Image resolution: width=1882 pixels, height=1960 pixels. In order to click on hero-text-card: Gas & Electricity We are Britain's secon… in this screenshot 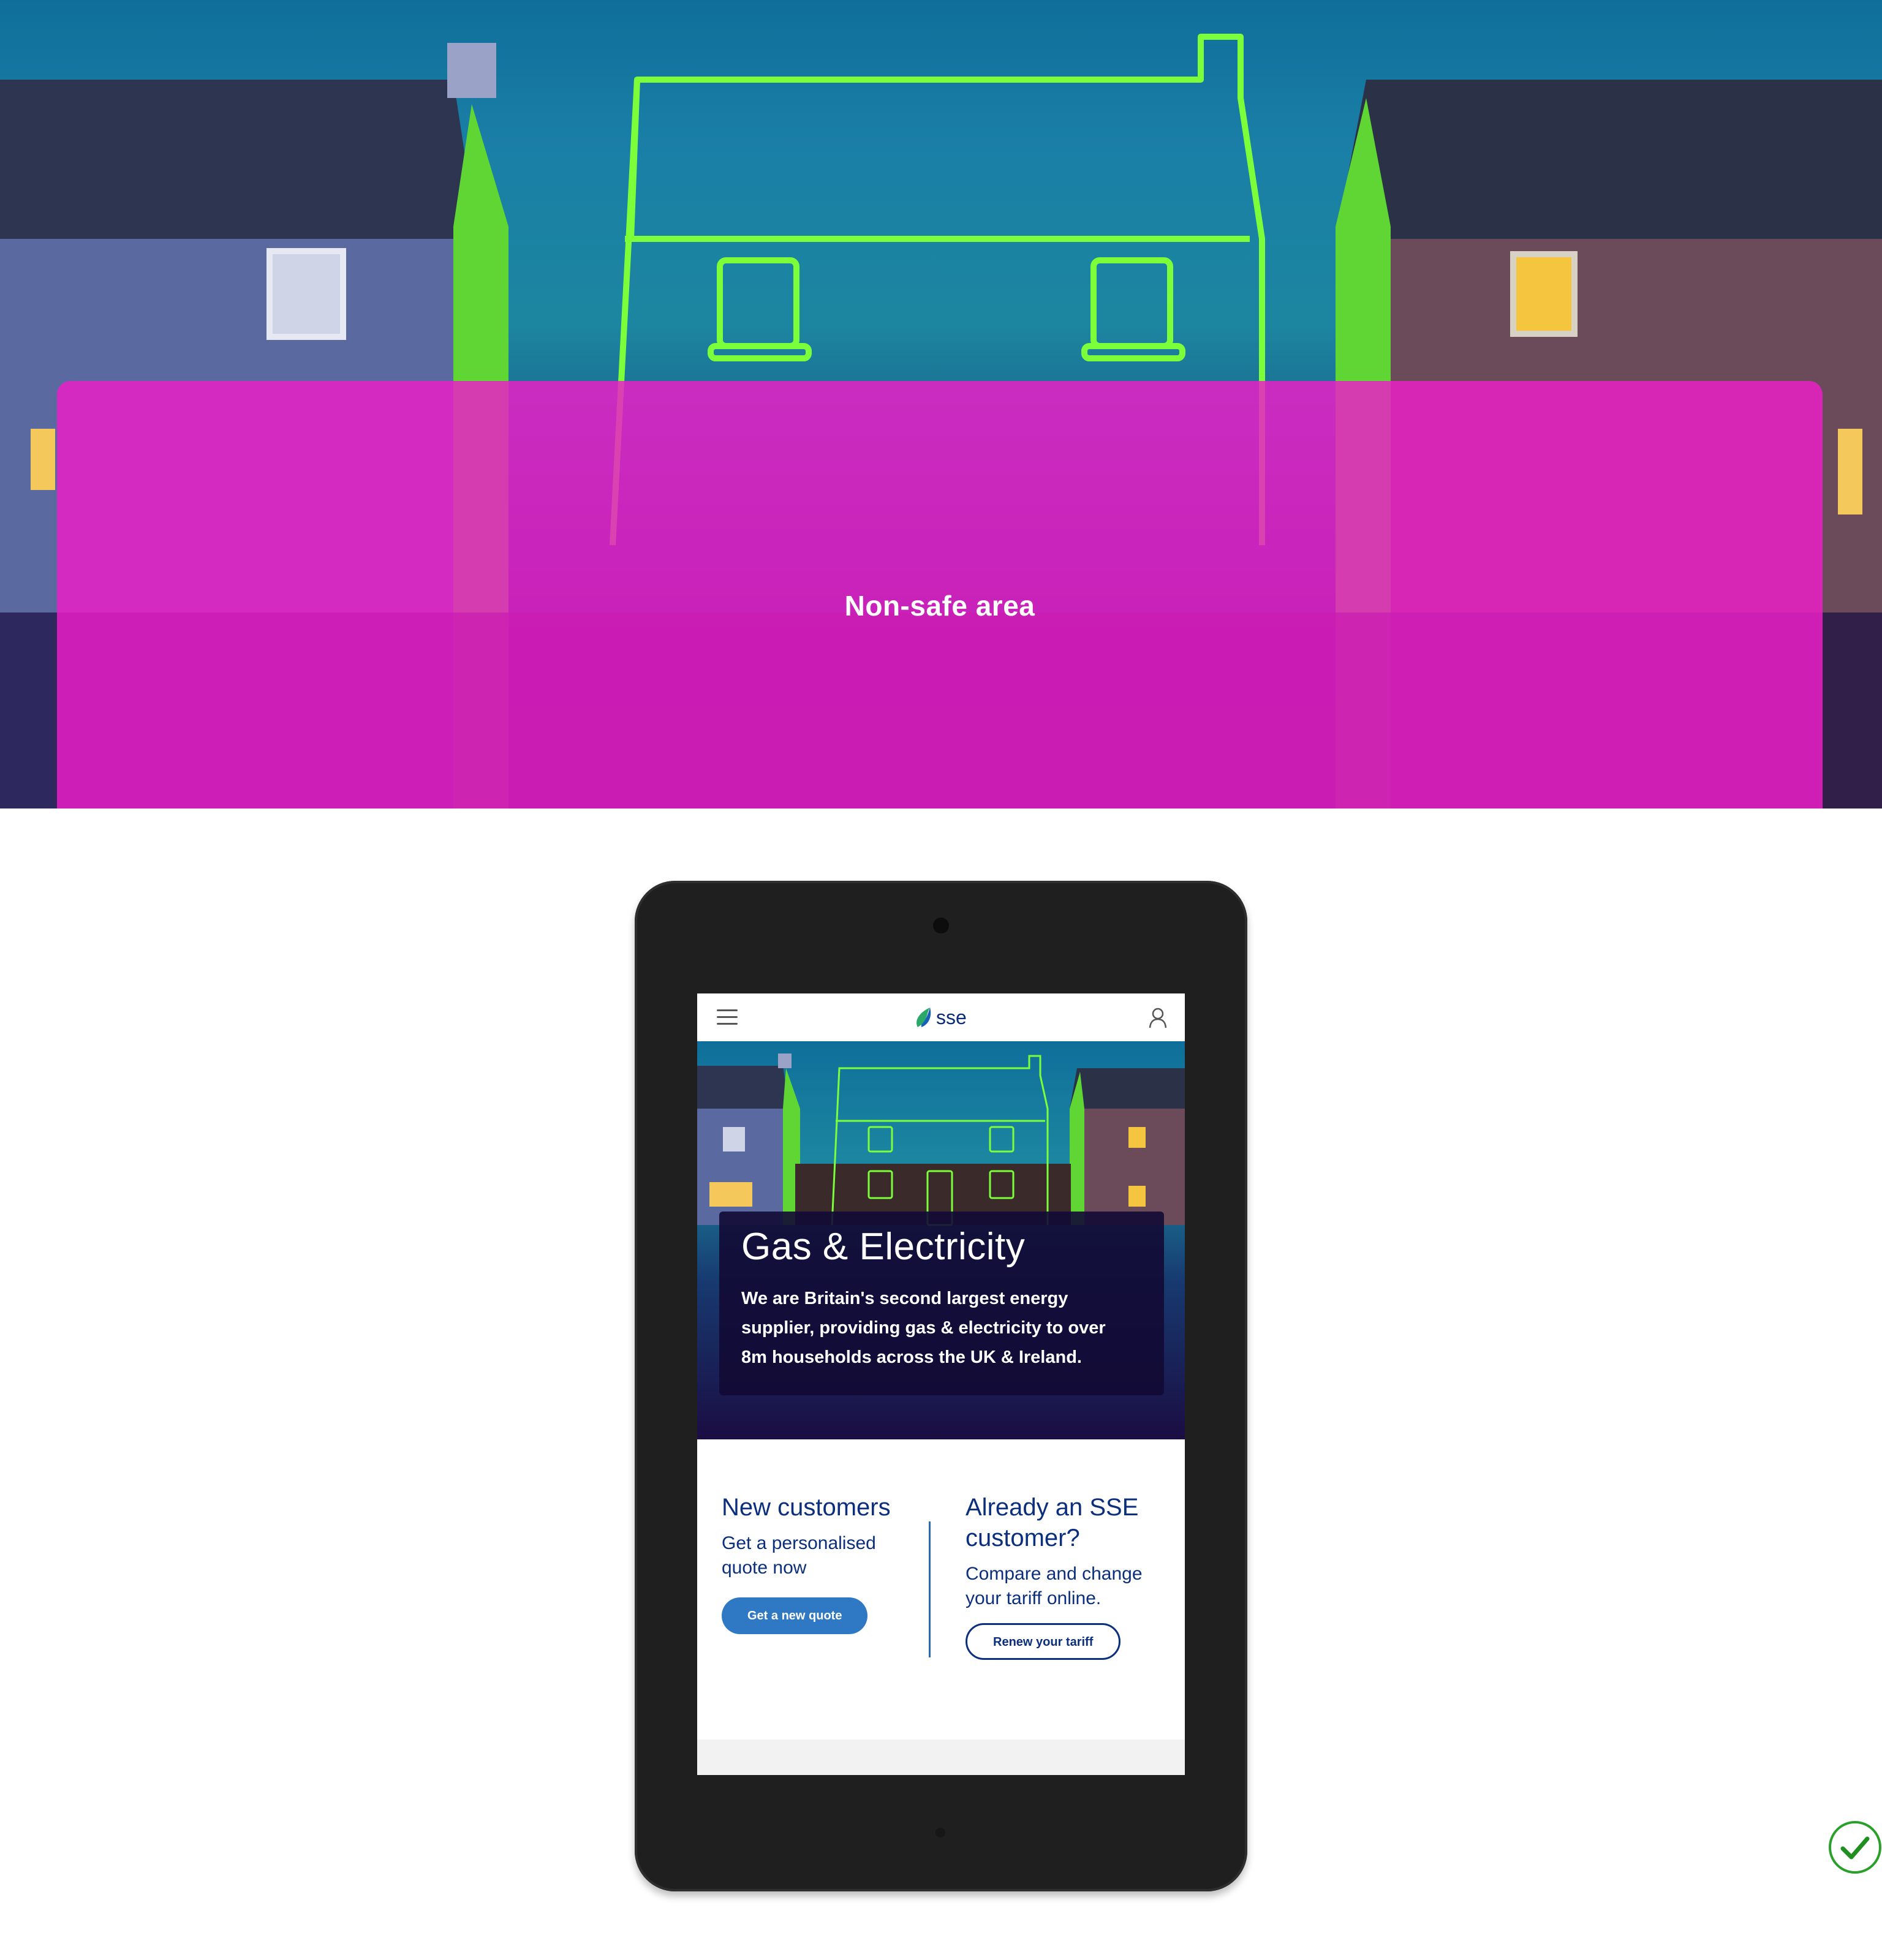, I will do `click(941, 1303)`.